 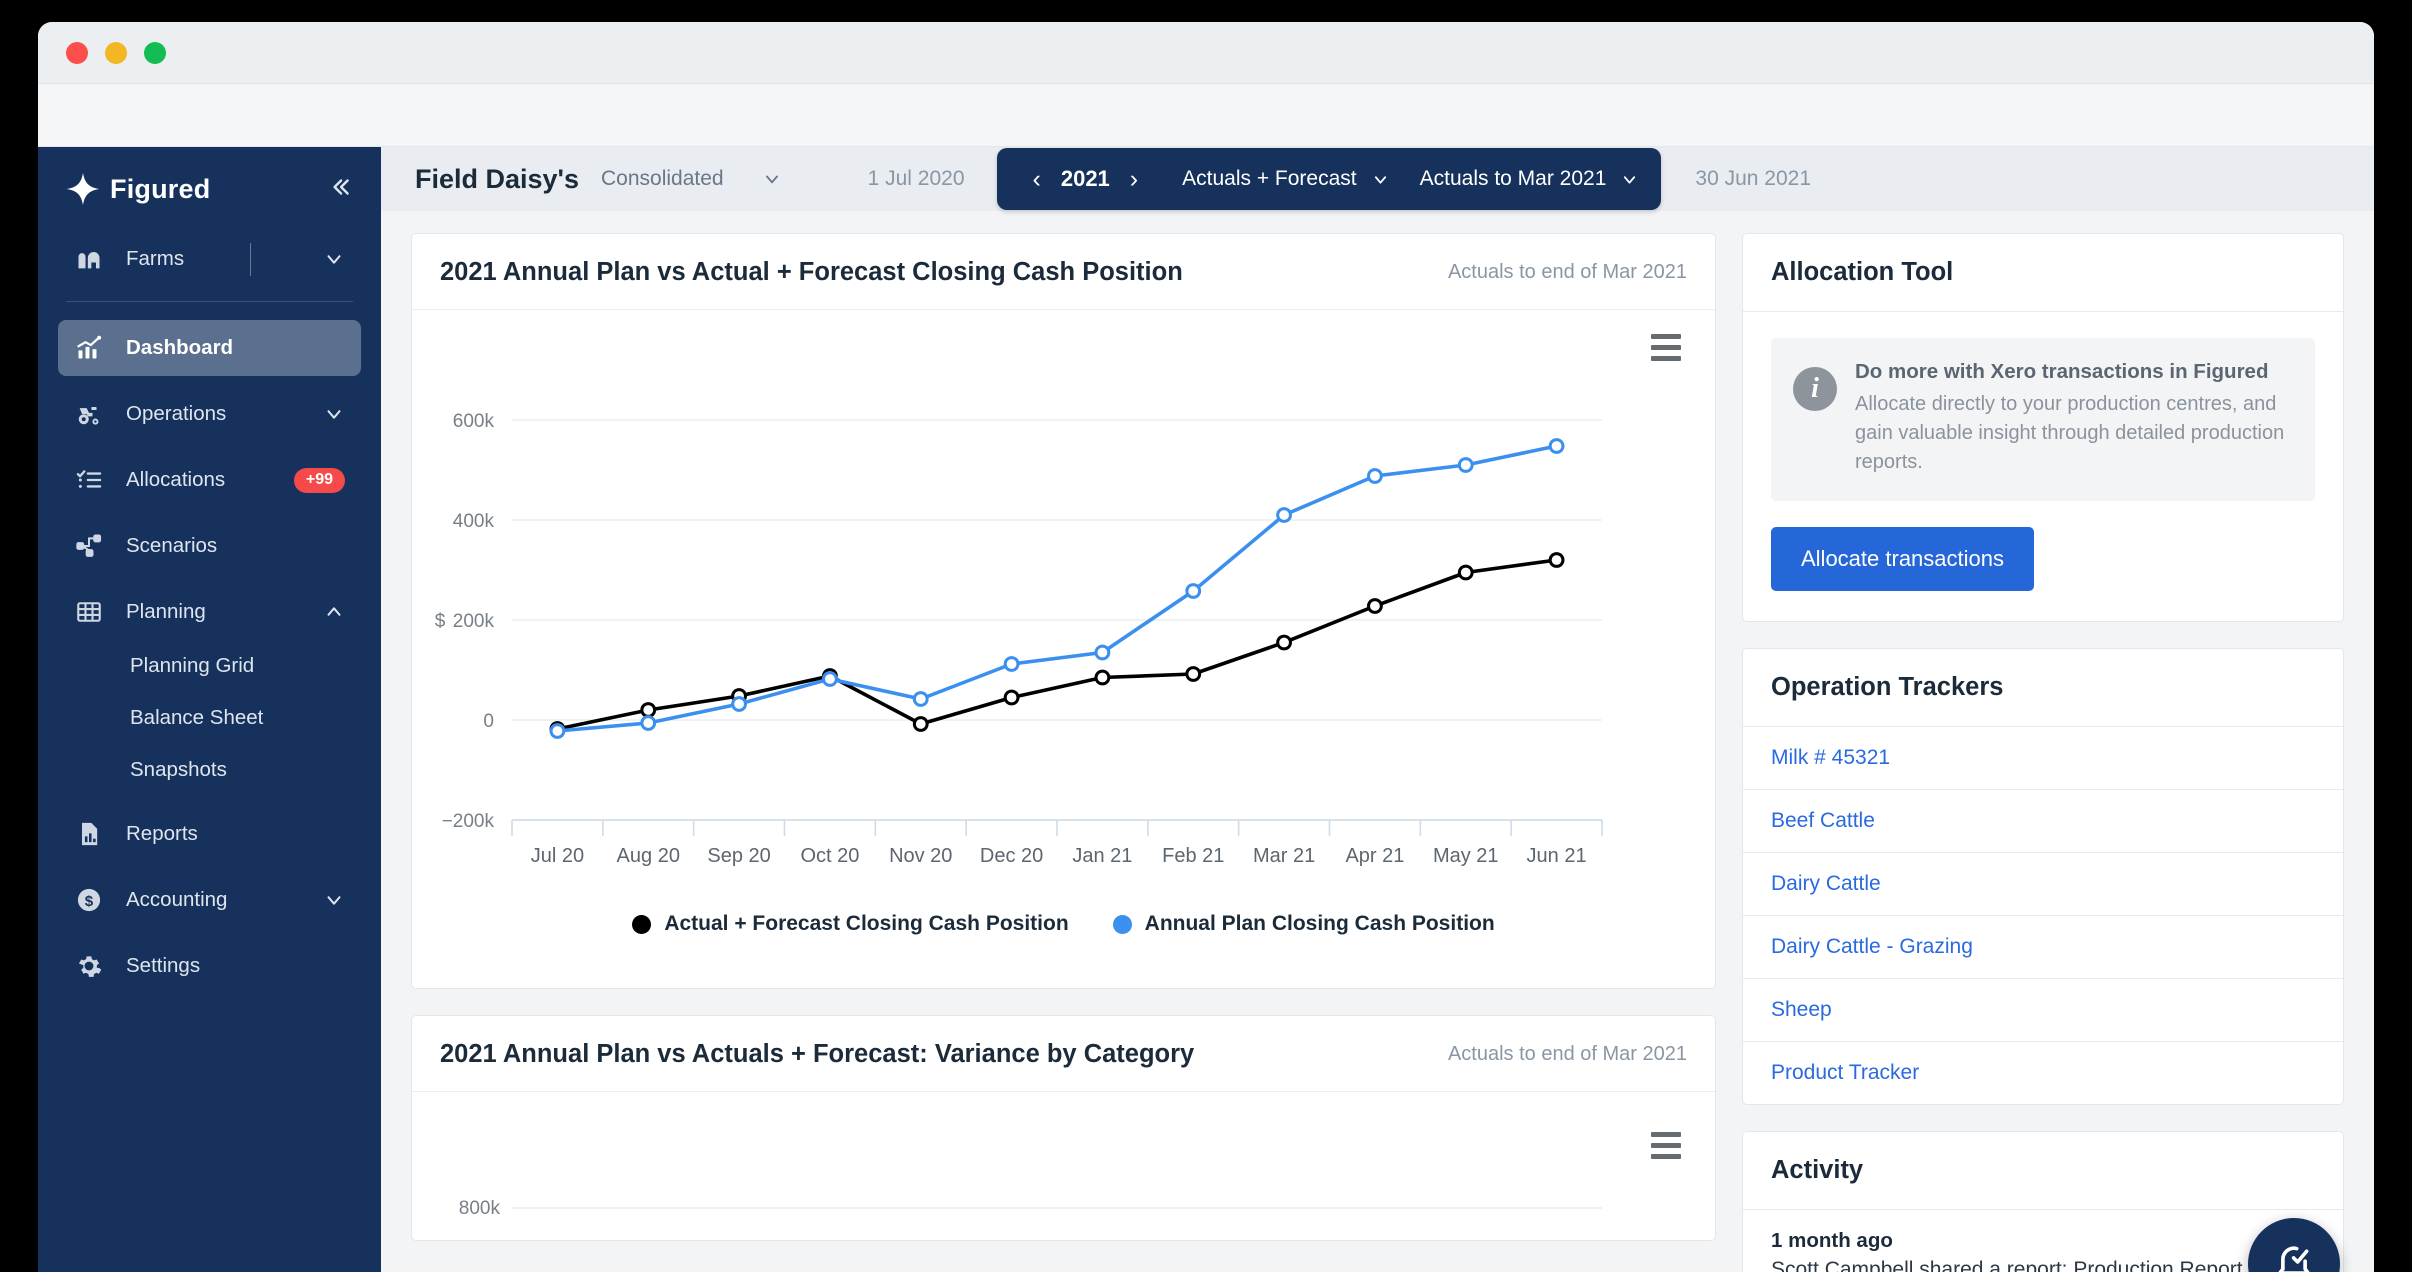 I want to click on operation-tracker-item: Dairy Cattle, so click(x=2043, y=884).